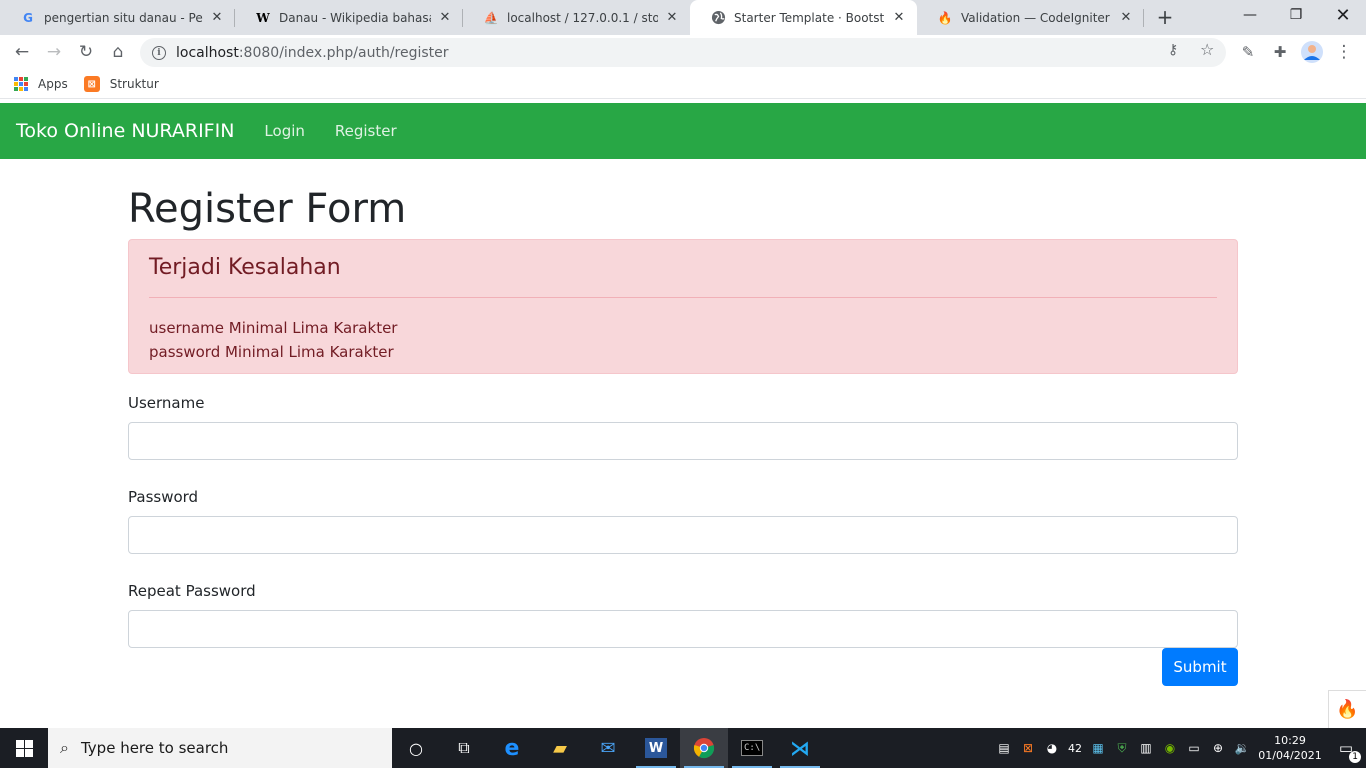 Image resolution: width=1366 pixels, height=768 pixels. Describe the element at coordinates (1146, 748) in the screenshot. I see `tray-app-icon: ▥` at that location.